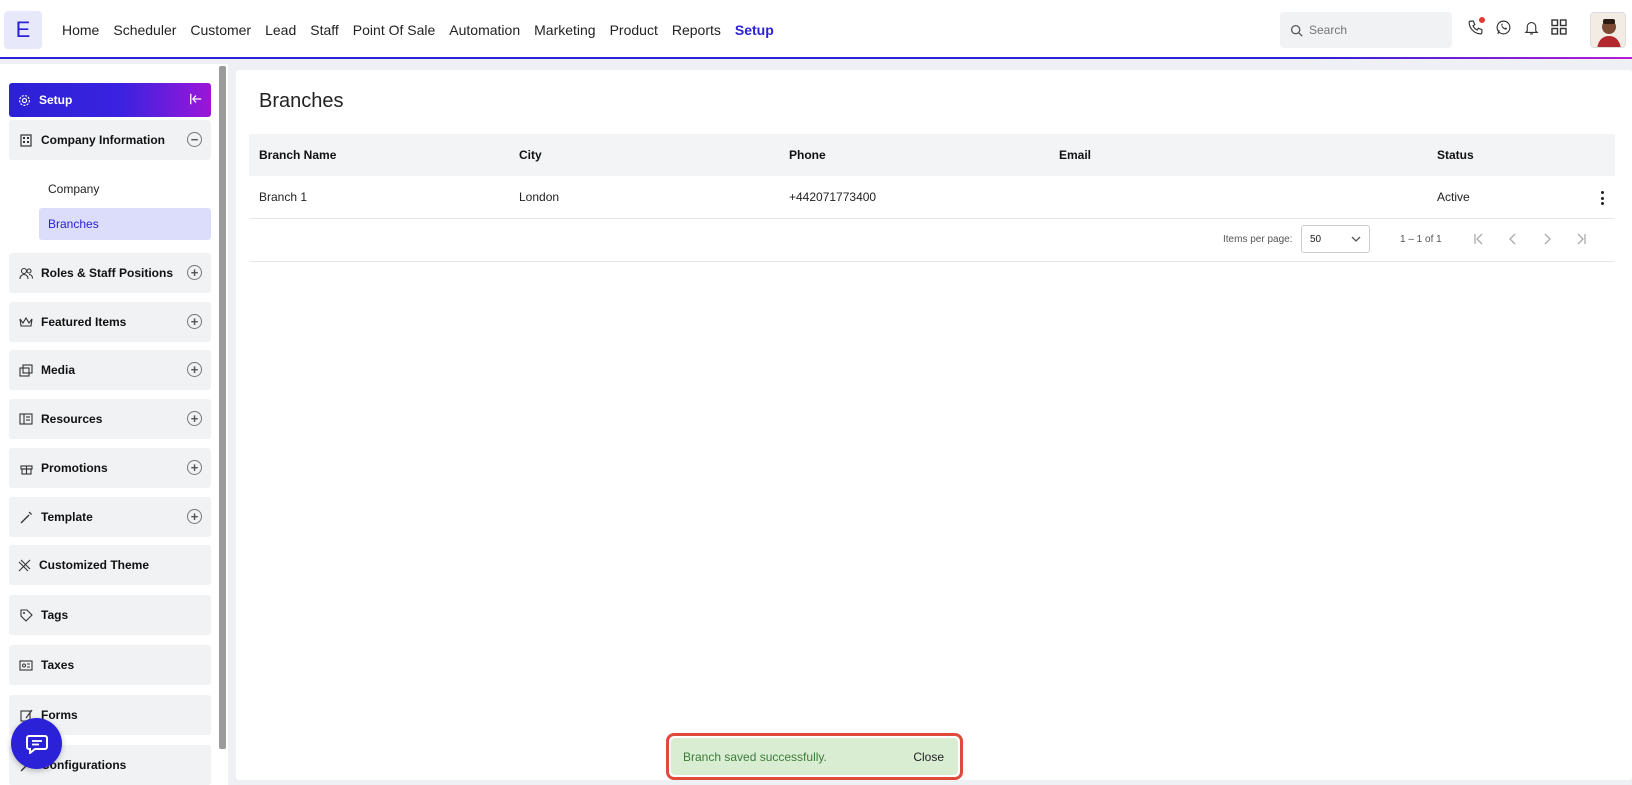  I want to click on tag-icon, so click(26, 615).